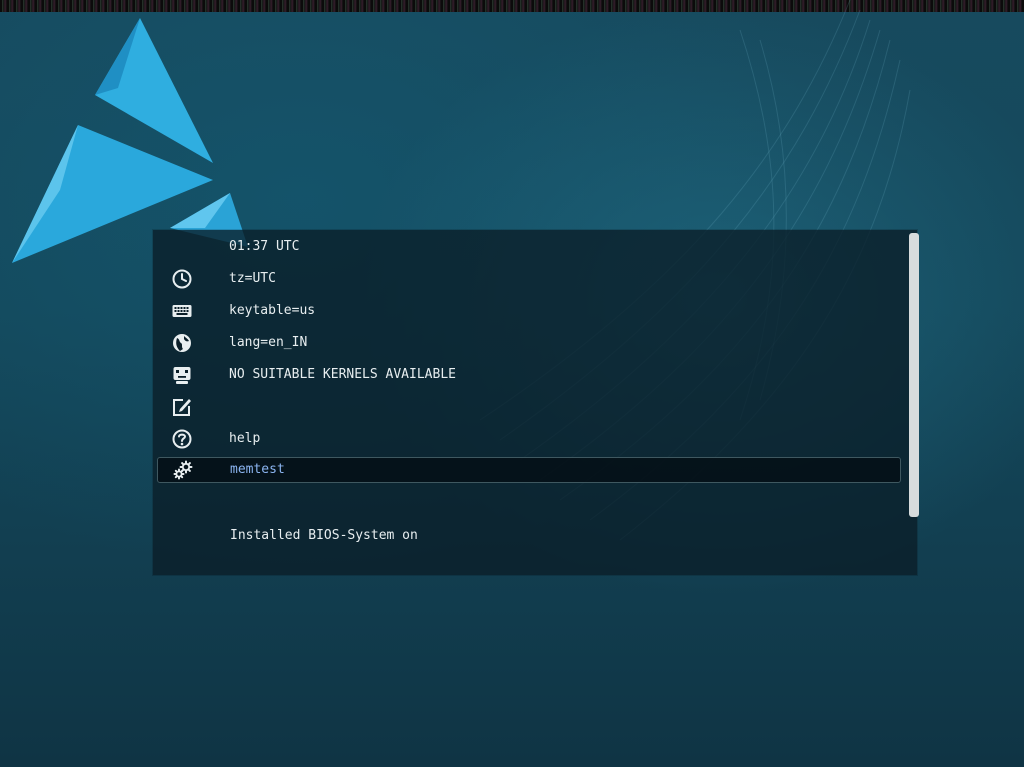 Image resolution: width=1024 pixels, height=767 pixels. I want to click on menu-item-label: help, so click(245, 438).